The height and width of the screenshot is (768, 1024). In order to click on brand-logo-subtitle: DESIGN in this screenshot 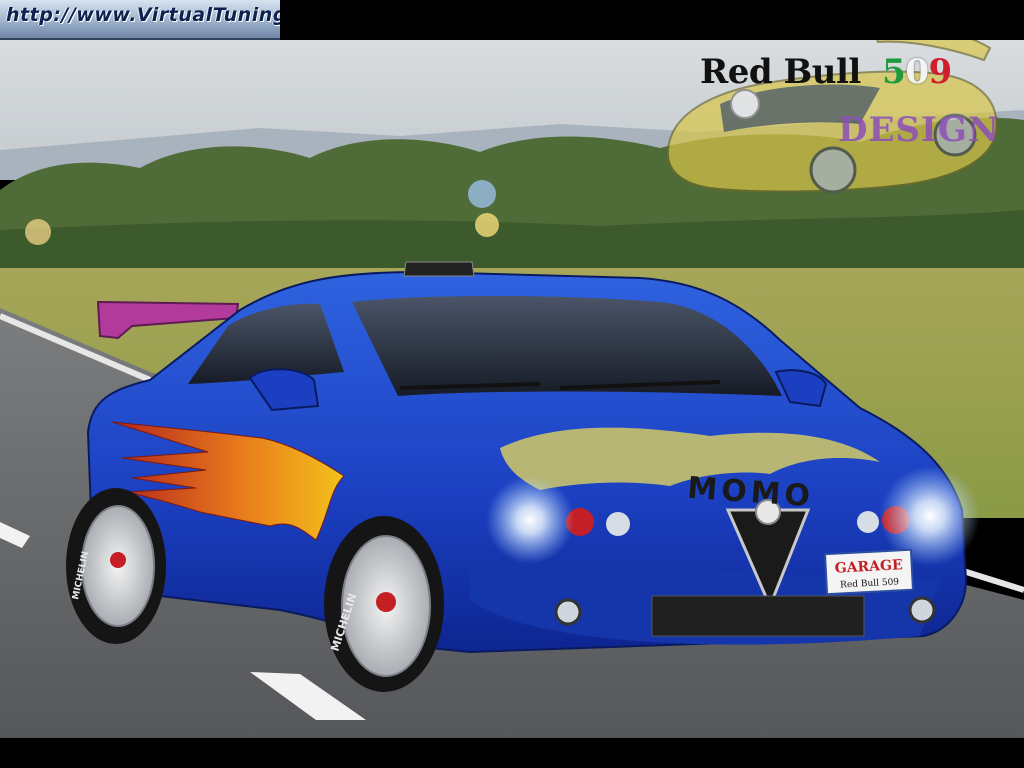, I will do `click(919, 130)`.